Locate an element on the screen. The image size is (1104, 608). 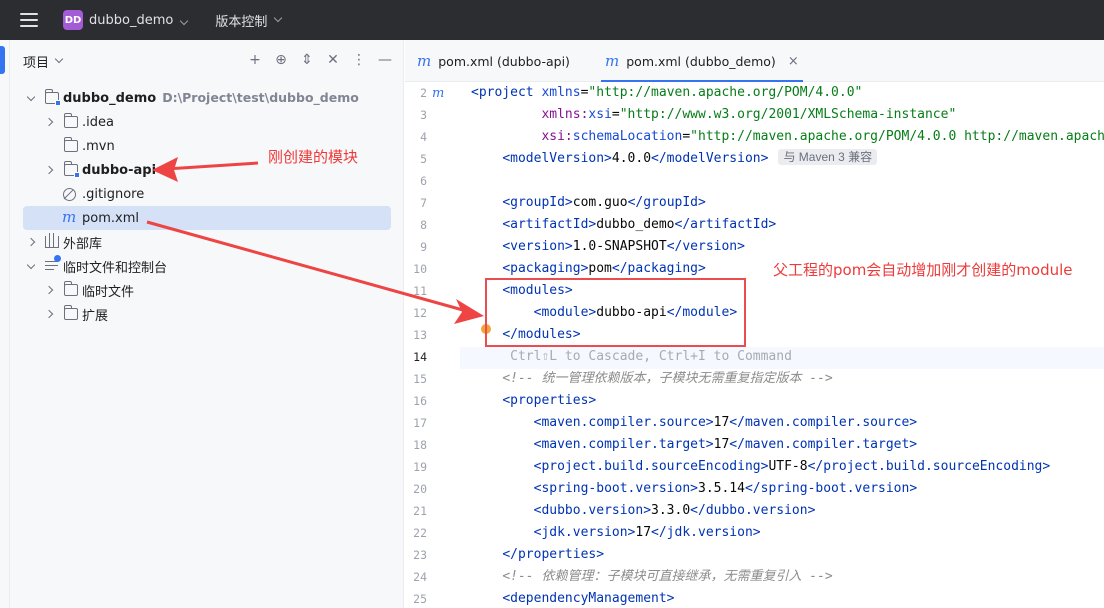
tree-item-gitignore: .gitignore is located at coordinates (207, 194).